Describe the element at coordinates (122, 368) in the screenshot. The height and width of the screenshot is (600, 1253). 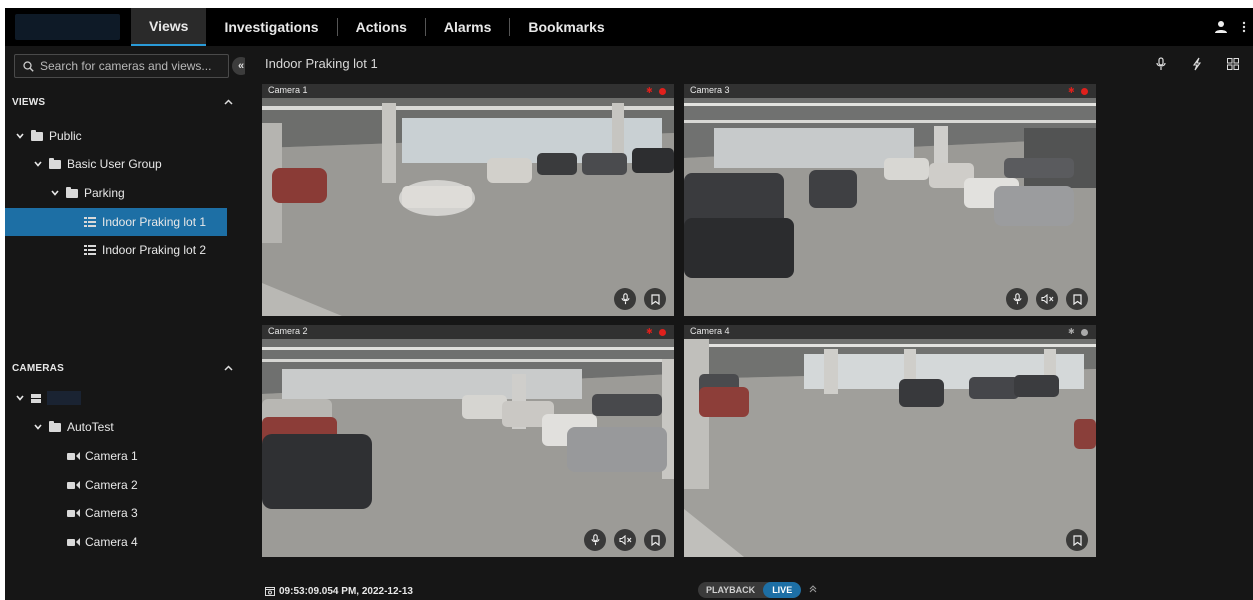
I see `cameras-section-header: CAMERAS` at that location.